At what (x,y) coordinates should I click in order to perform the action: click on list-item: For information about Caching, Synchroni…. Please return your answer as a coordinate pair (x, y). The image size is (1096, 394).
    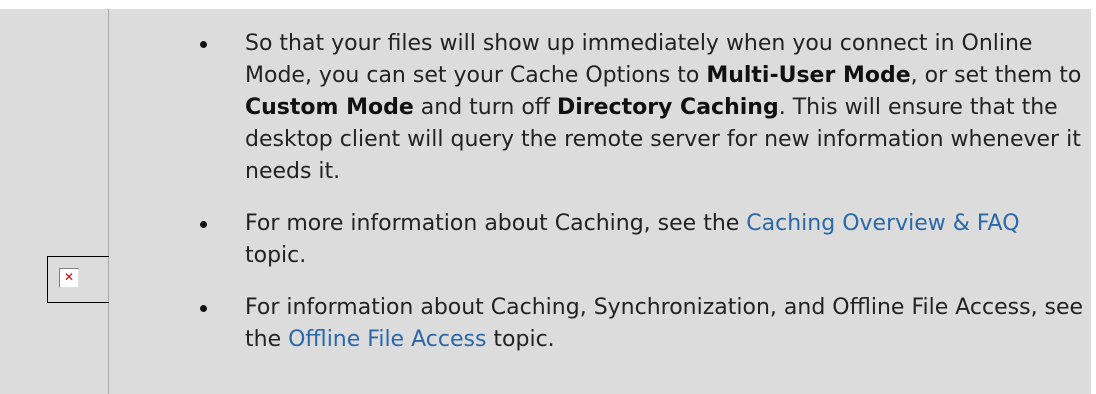
    Looking at the image, I should click on (641, 324).